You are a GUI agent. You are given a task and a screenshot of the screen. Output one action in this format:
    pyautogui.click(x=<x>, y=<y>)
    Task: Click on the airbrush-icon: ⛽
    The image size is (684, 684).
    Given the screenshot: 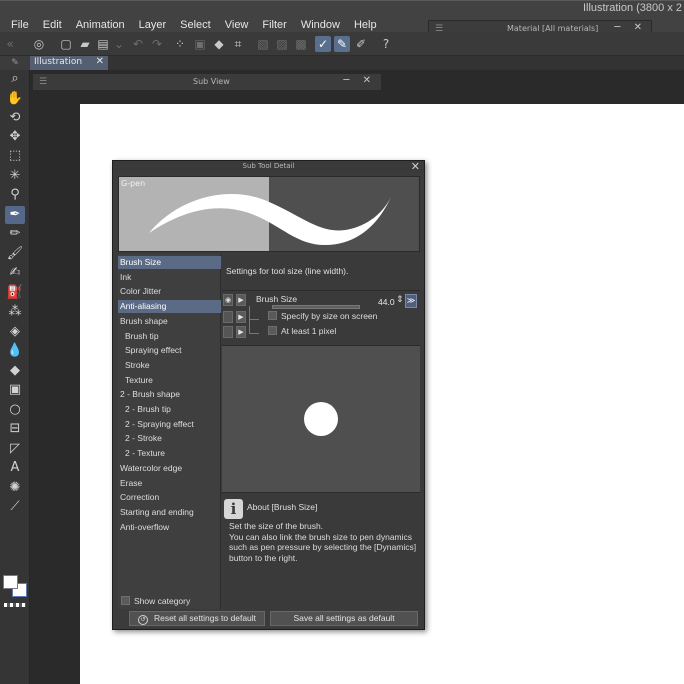 What is the action you would take?
    pyautogui.click(x=15, y=293)
    